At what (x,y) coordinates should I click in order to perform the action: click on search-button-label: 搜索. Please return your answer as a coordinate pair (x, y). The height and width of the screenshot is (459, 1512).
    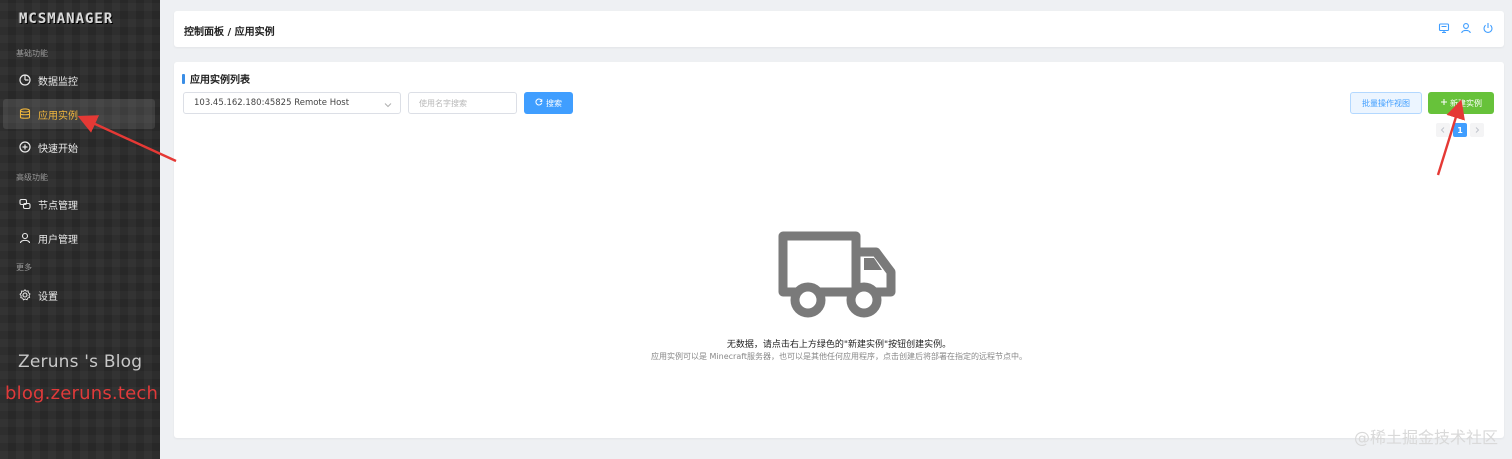
    Looking at the image, I should click on (554, 103).